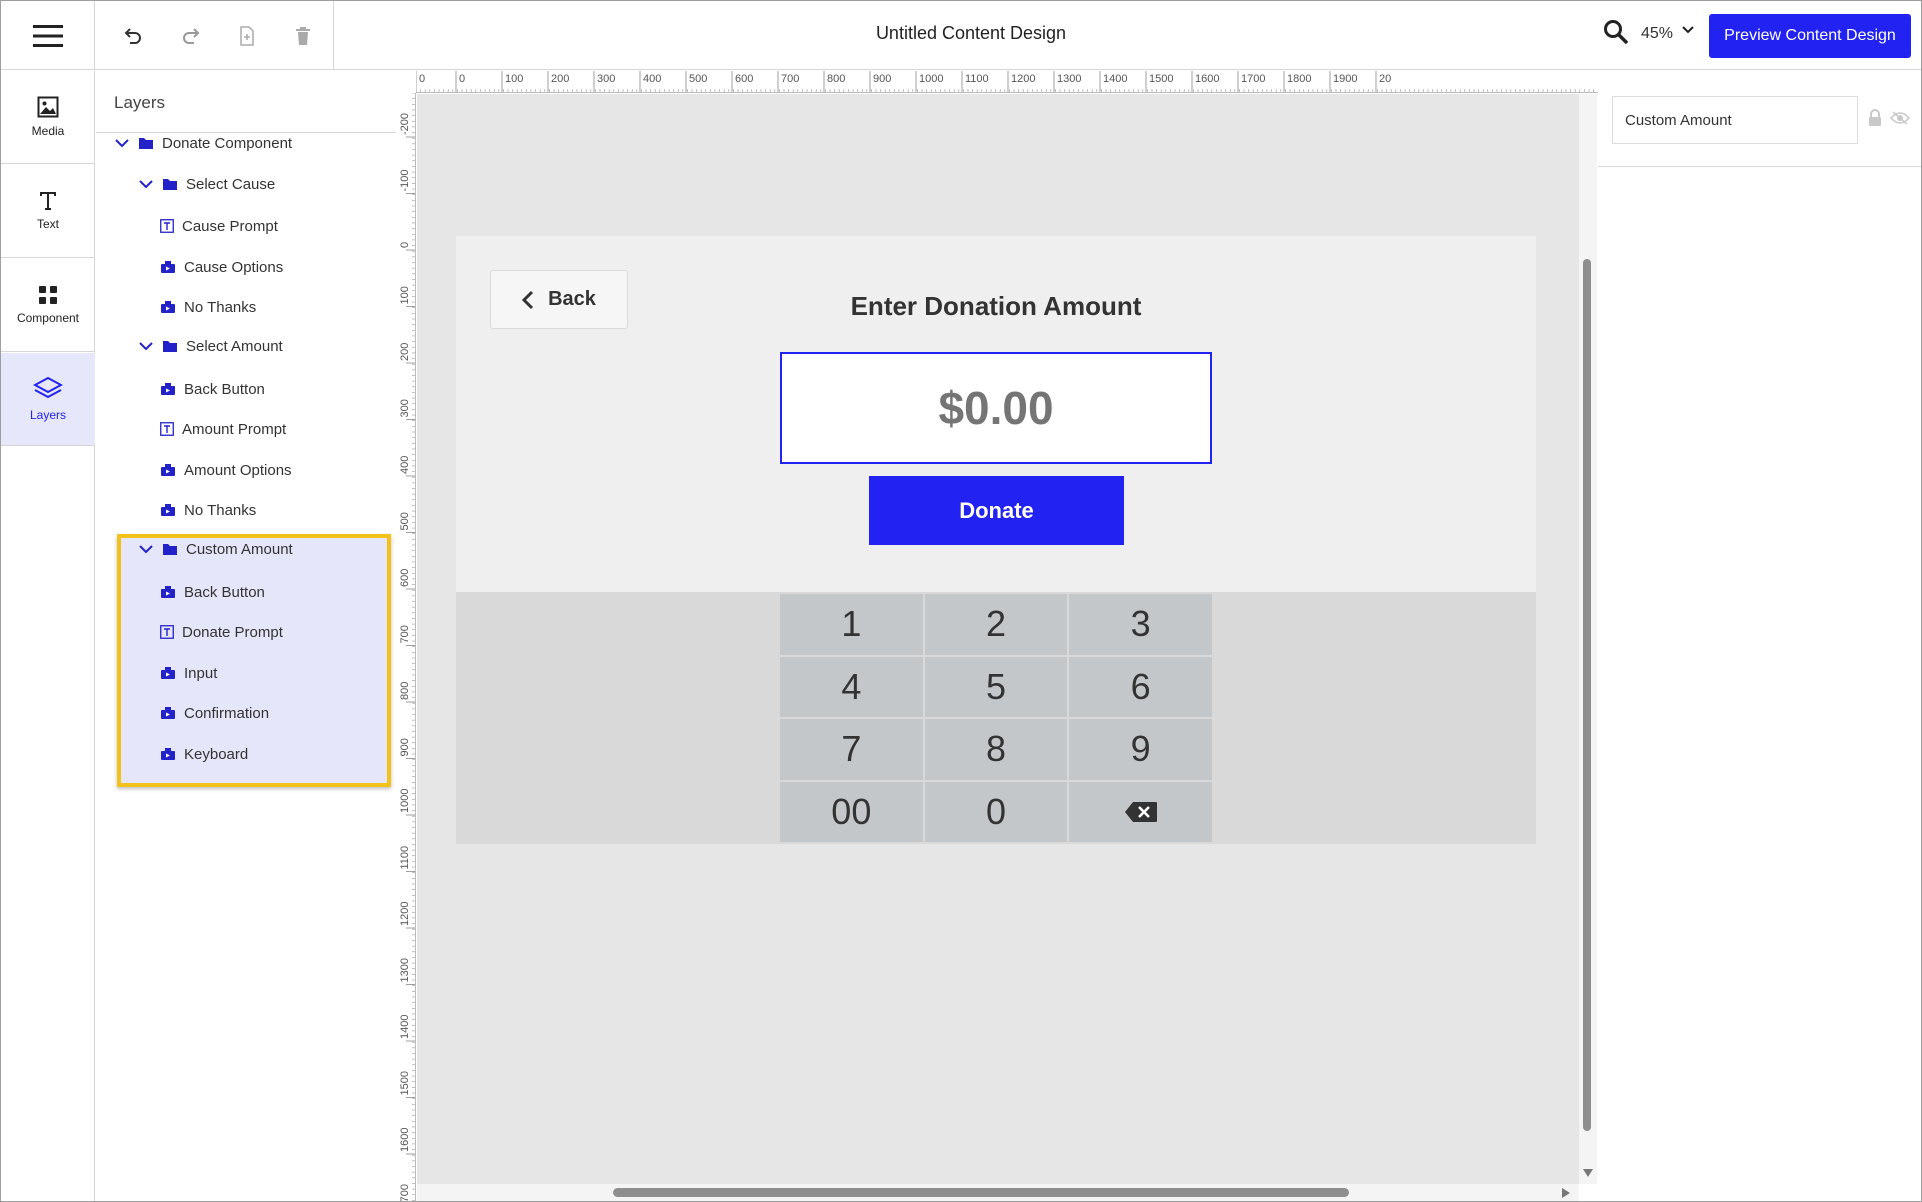 This screenshot has height=1202, width=1922. What do you see at coordinates (1618, 34) in the screenshot?
I see `search-button` at bounding box center [1618, 34].